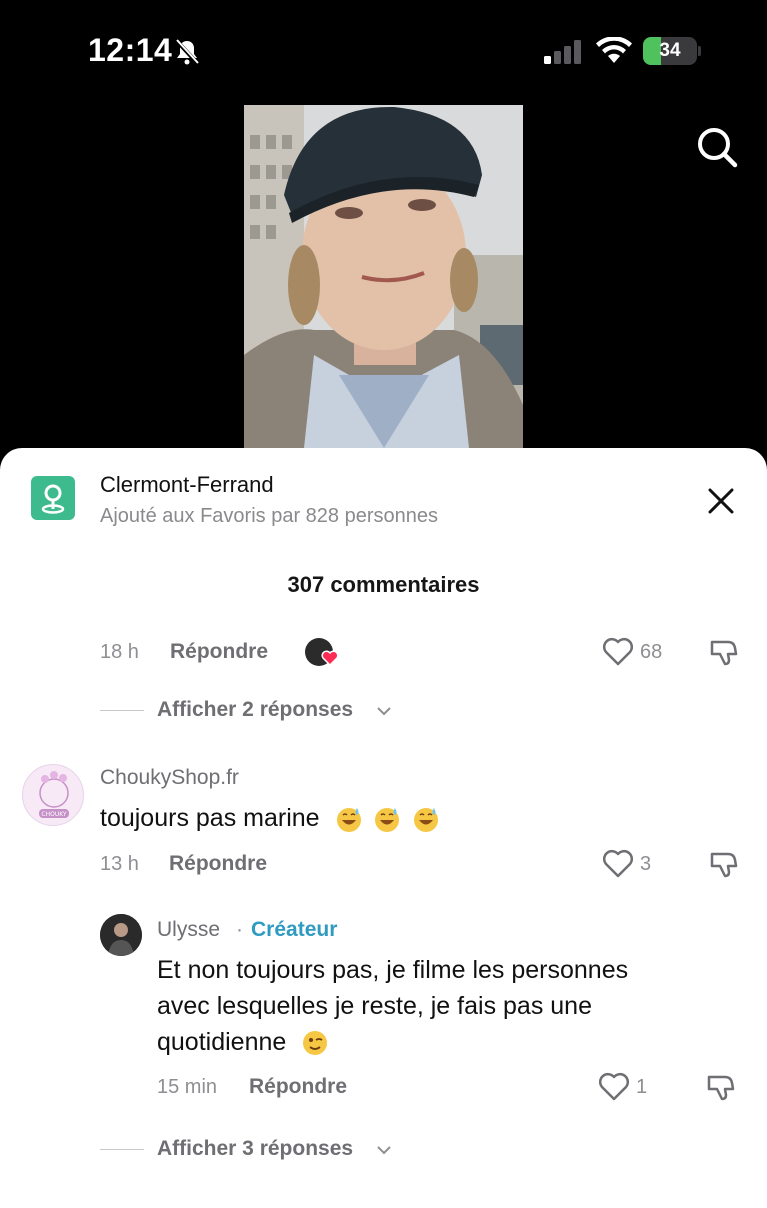 Image resolution: width=767 pixels, height=1208 pixels. I want to click on show-replies-button: Afficher 2 réponses, so click(255, 710).